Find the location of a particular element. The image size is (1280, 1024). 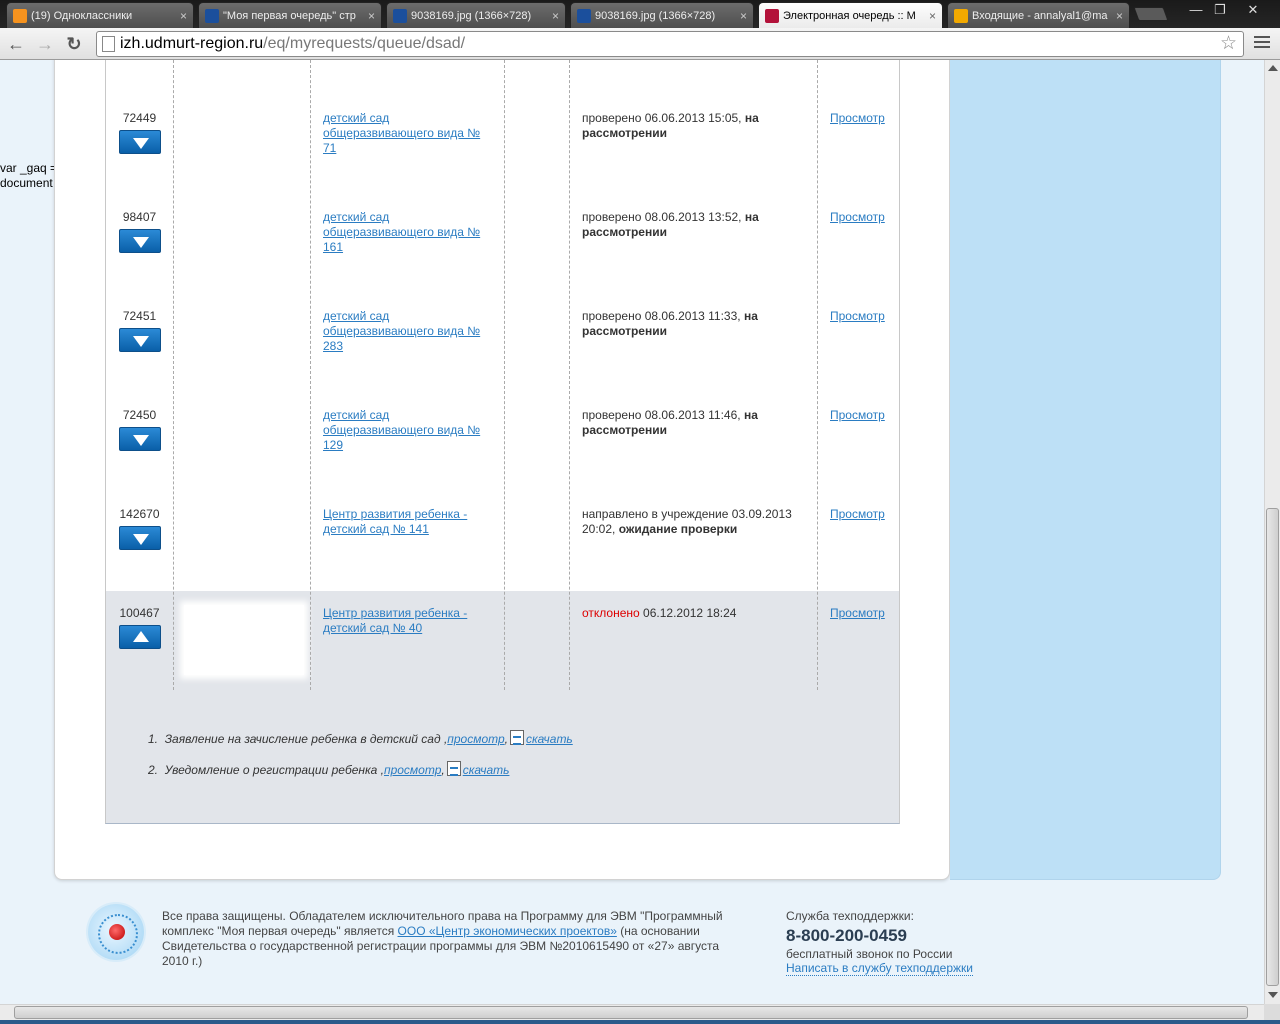

forward-arrow-icon: → is located at coordinates (45, 44).